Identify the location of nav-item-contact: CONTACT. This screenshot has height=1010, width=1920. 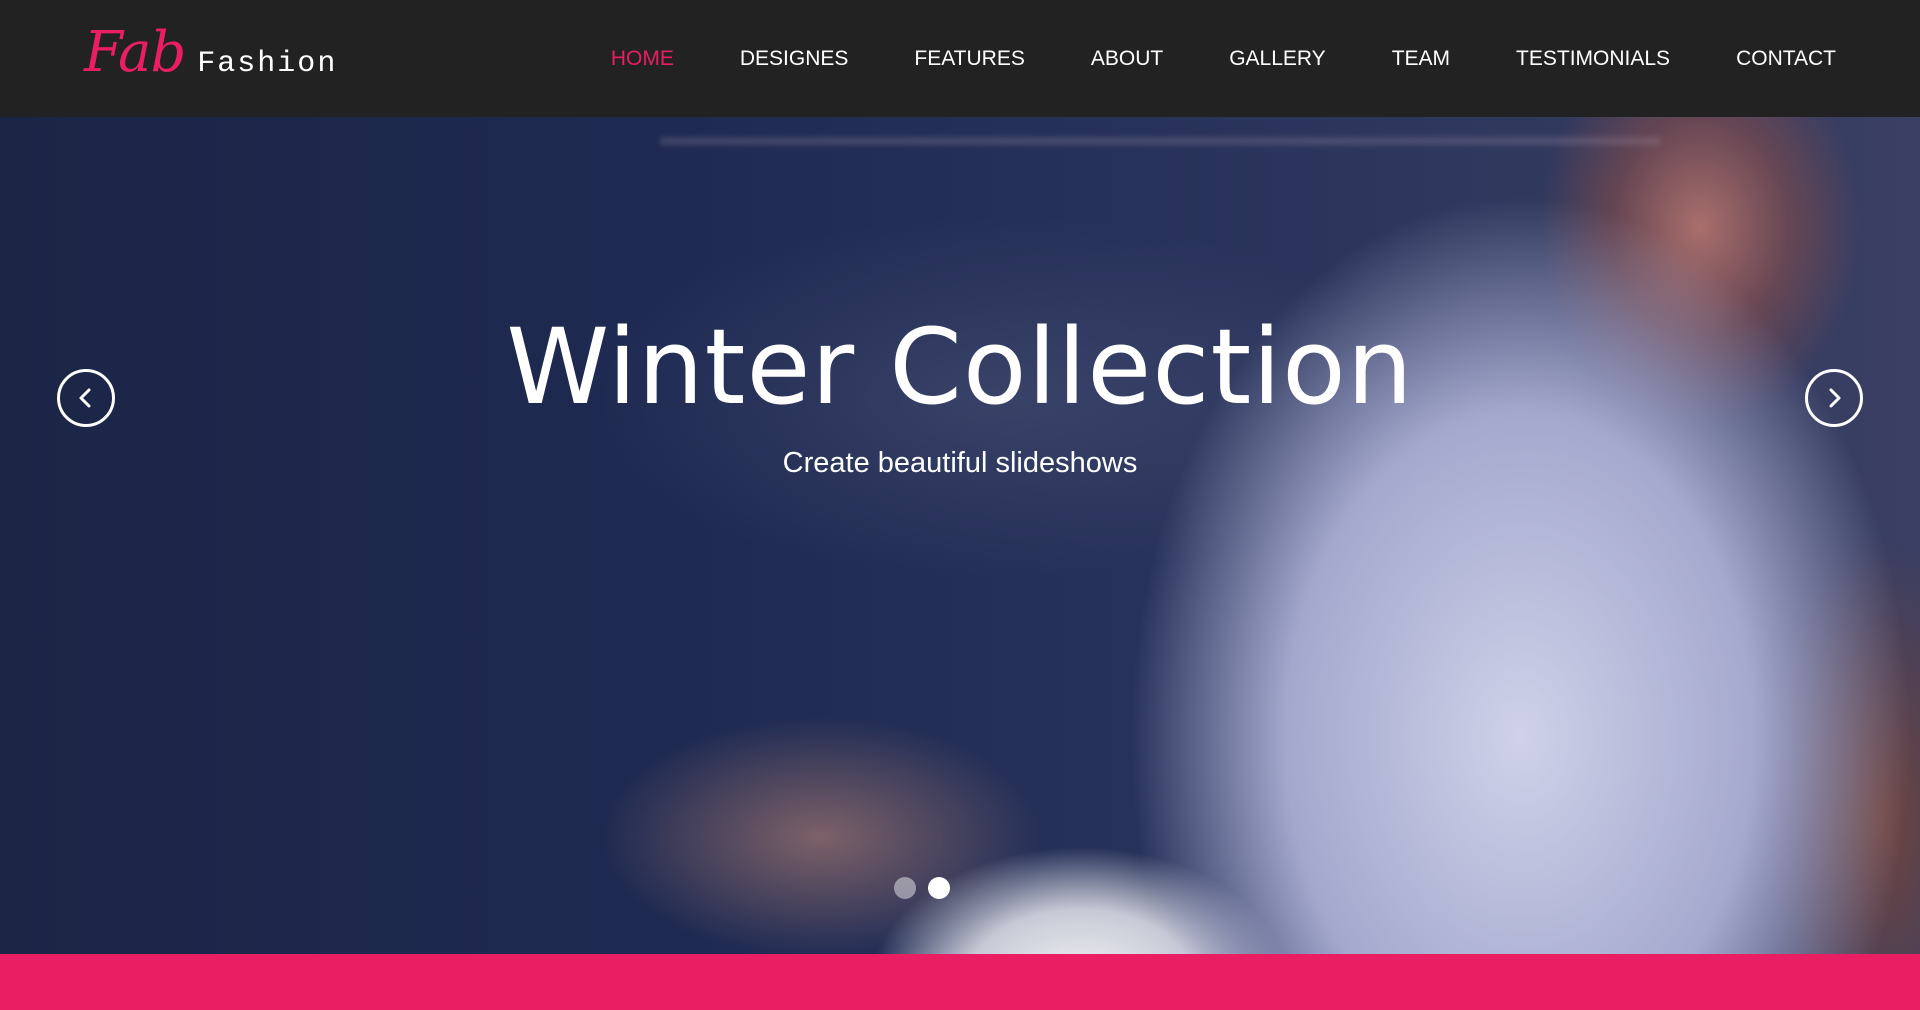
(1786, 59).